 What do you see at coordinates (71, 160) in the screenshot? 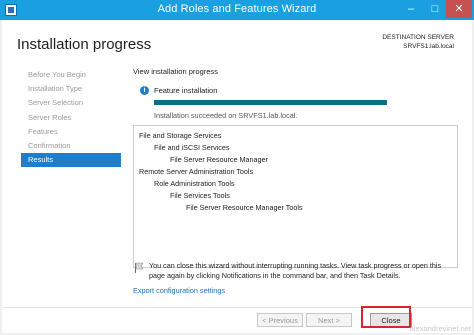
I see `nav-item-results: Results` at bounding box center [71, 160].